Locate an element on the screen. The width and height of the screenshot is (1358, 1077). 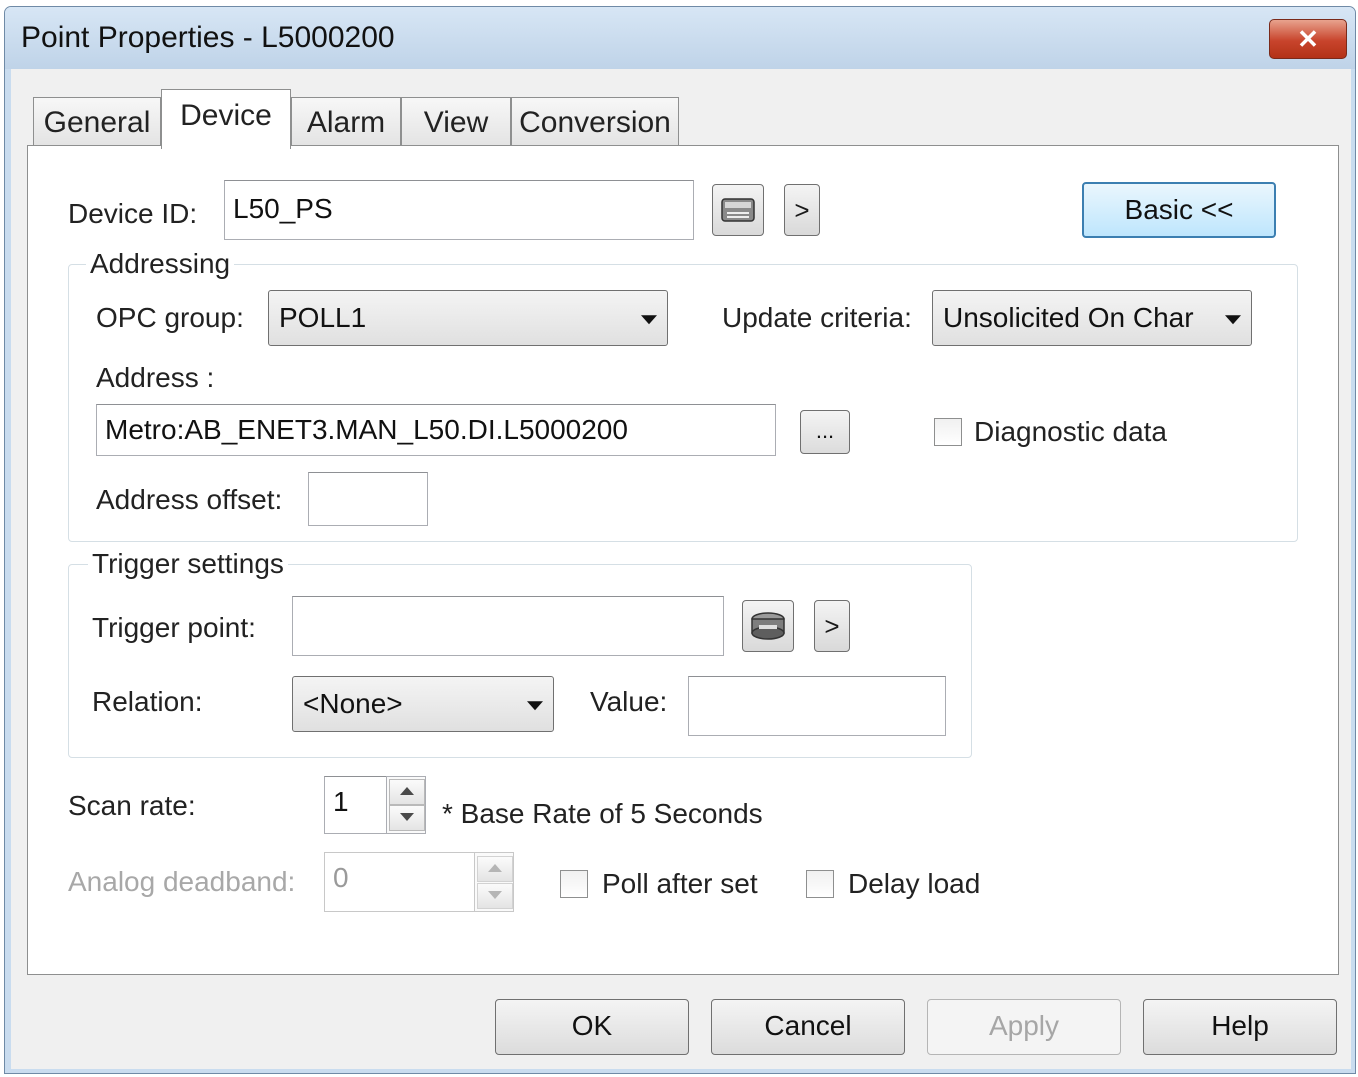
scan-rate-spinner is located at coordinates (406, 805).